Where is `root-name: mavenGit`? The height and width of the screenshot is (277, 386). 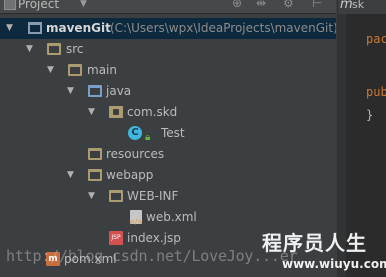 root-name: mavenGit is located at coordinates (78, 28).